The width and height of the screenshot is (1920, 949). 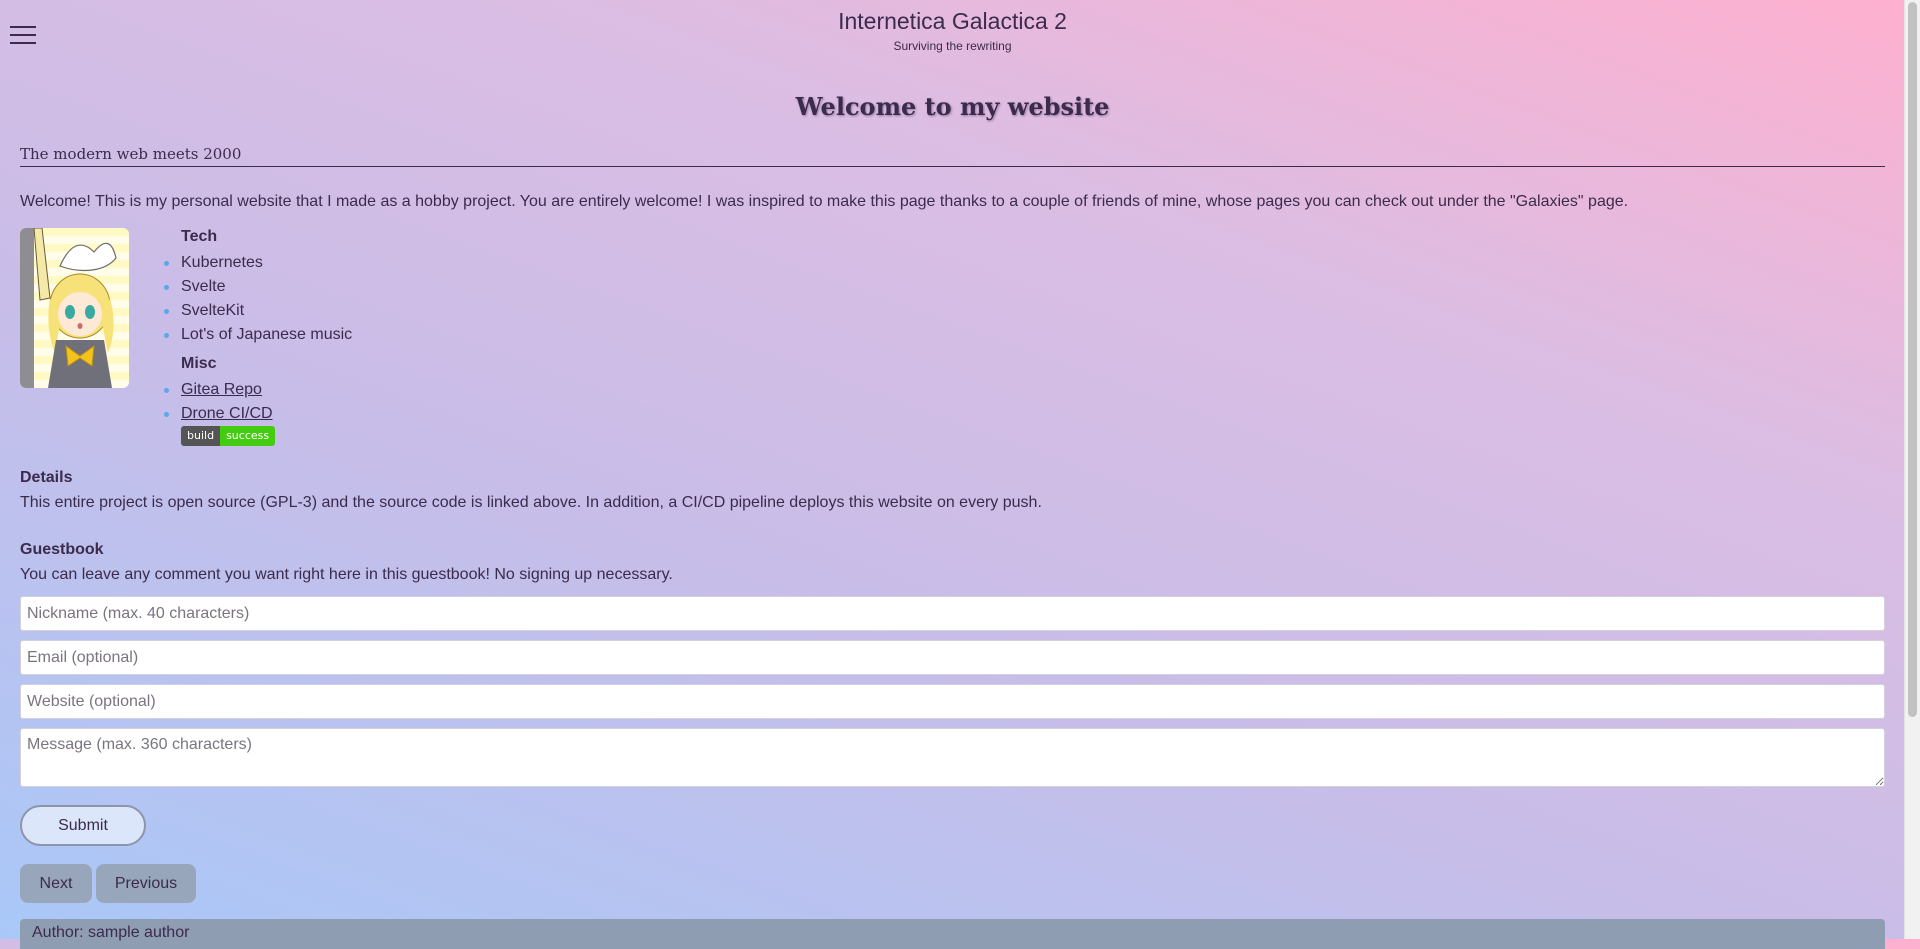 I want to click on page-scrollbar, so click(x=1912, y=469).